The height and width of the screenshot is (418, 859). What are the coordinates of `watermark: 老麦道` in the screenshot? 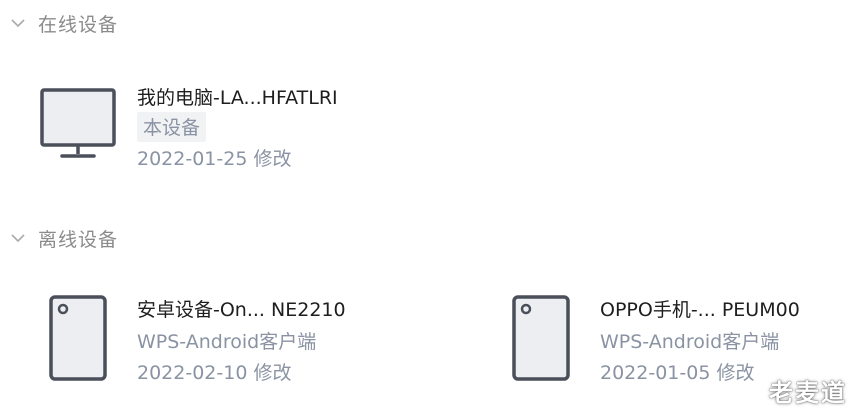 It's located at (808, 393).